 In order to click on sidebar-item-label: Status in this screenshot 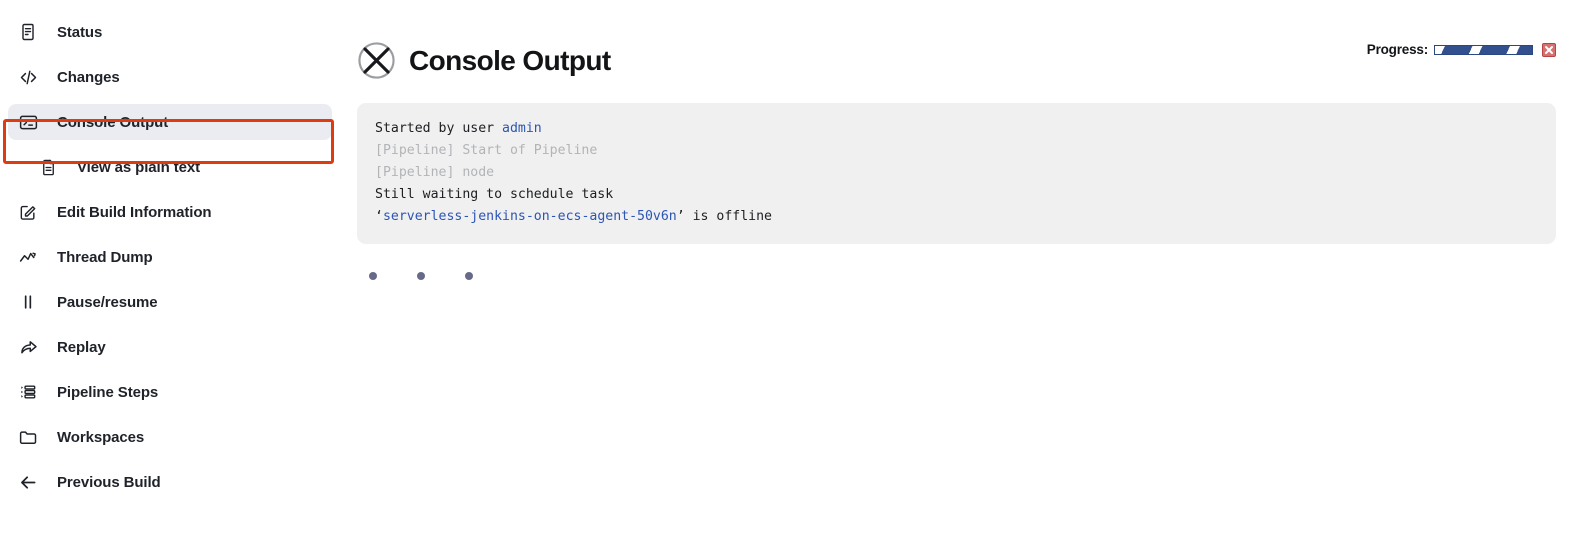, I will do `click(80, 32)`.